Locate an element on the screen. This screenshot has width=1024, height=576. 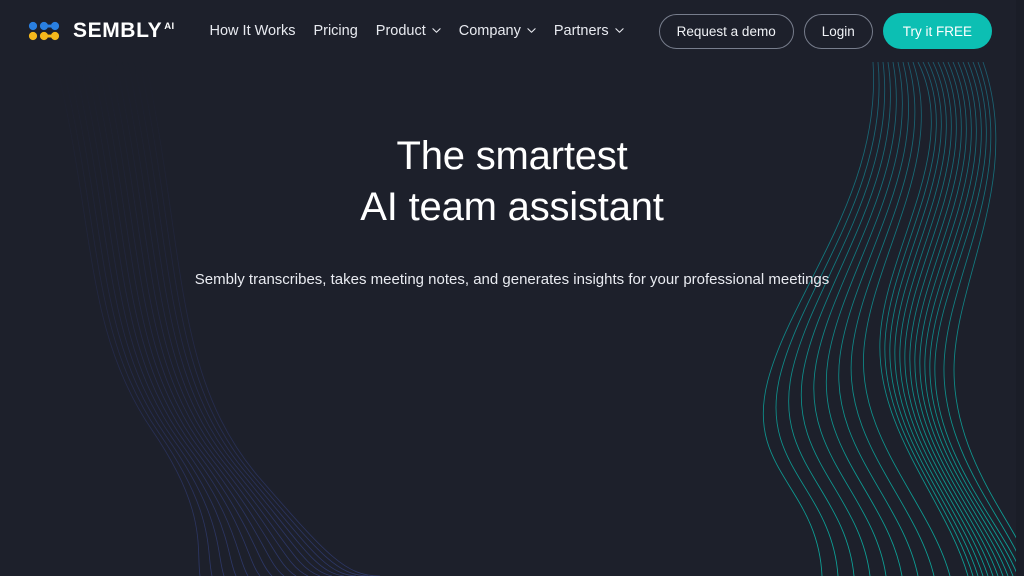
login-button: Login is located at coordinates (838, 31).